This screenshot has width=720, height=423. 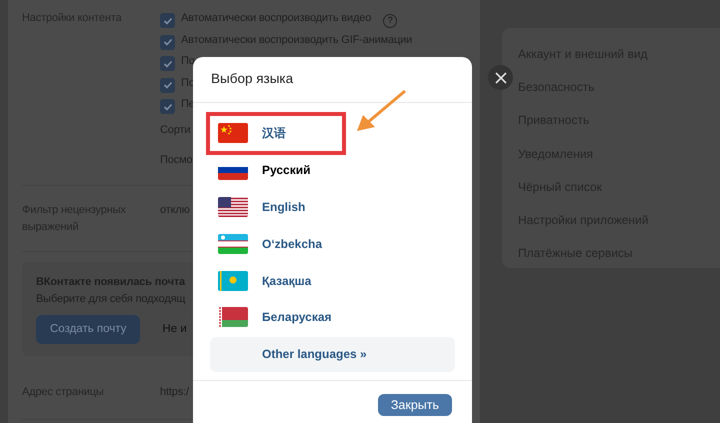 What do you see at coordinates (332, 207) in the screenshot?
I see `language-option: English` at bounding box center [332, 207].